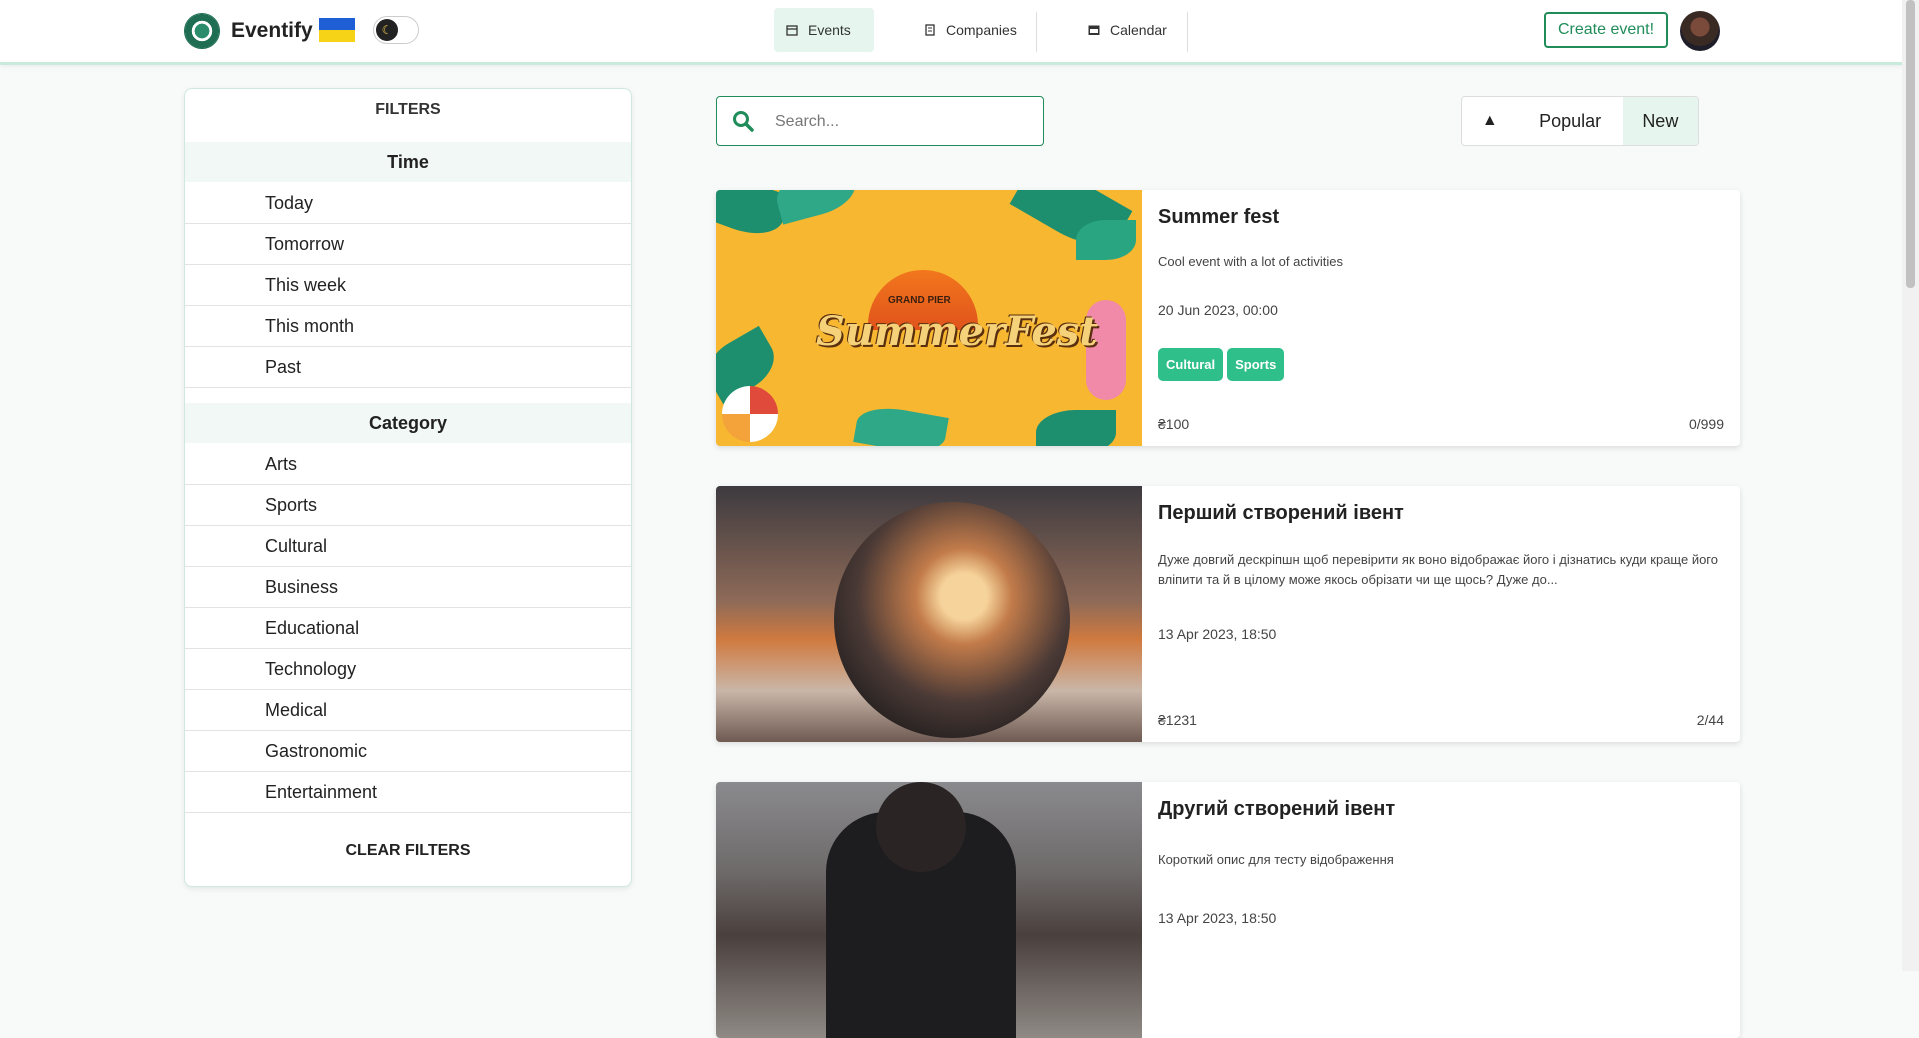 The height and width of the screenshot is (1038, 1919). I want to click on filter-label: Past, so click(283, 367).